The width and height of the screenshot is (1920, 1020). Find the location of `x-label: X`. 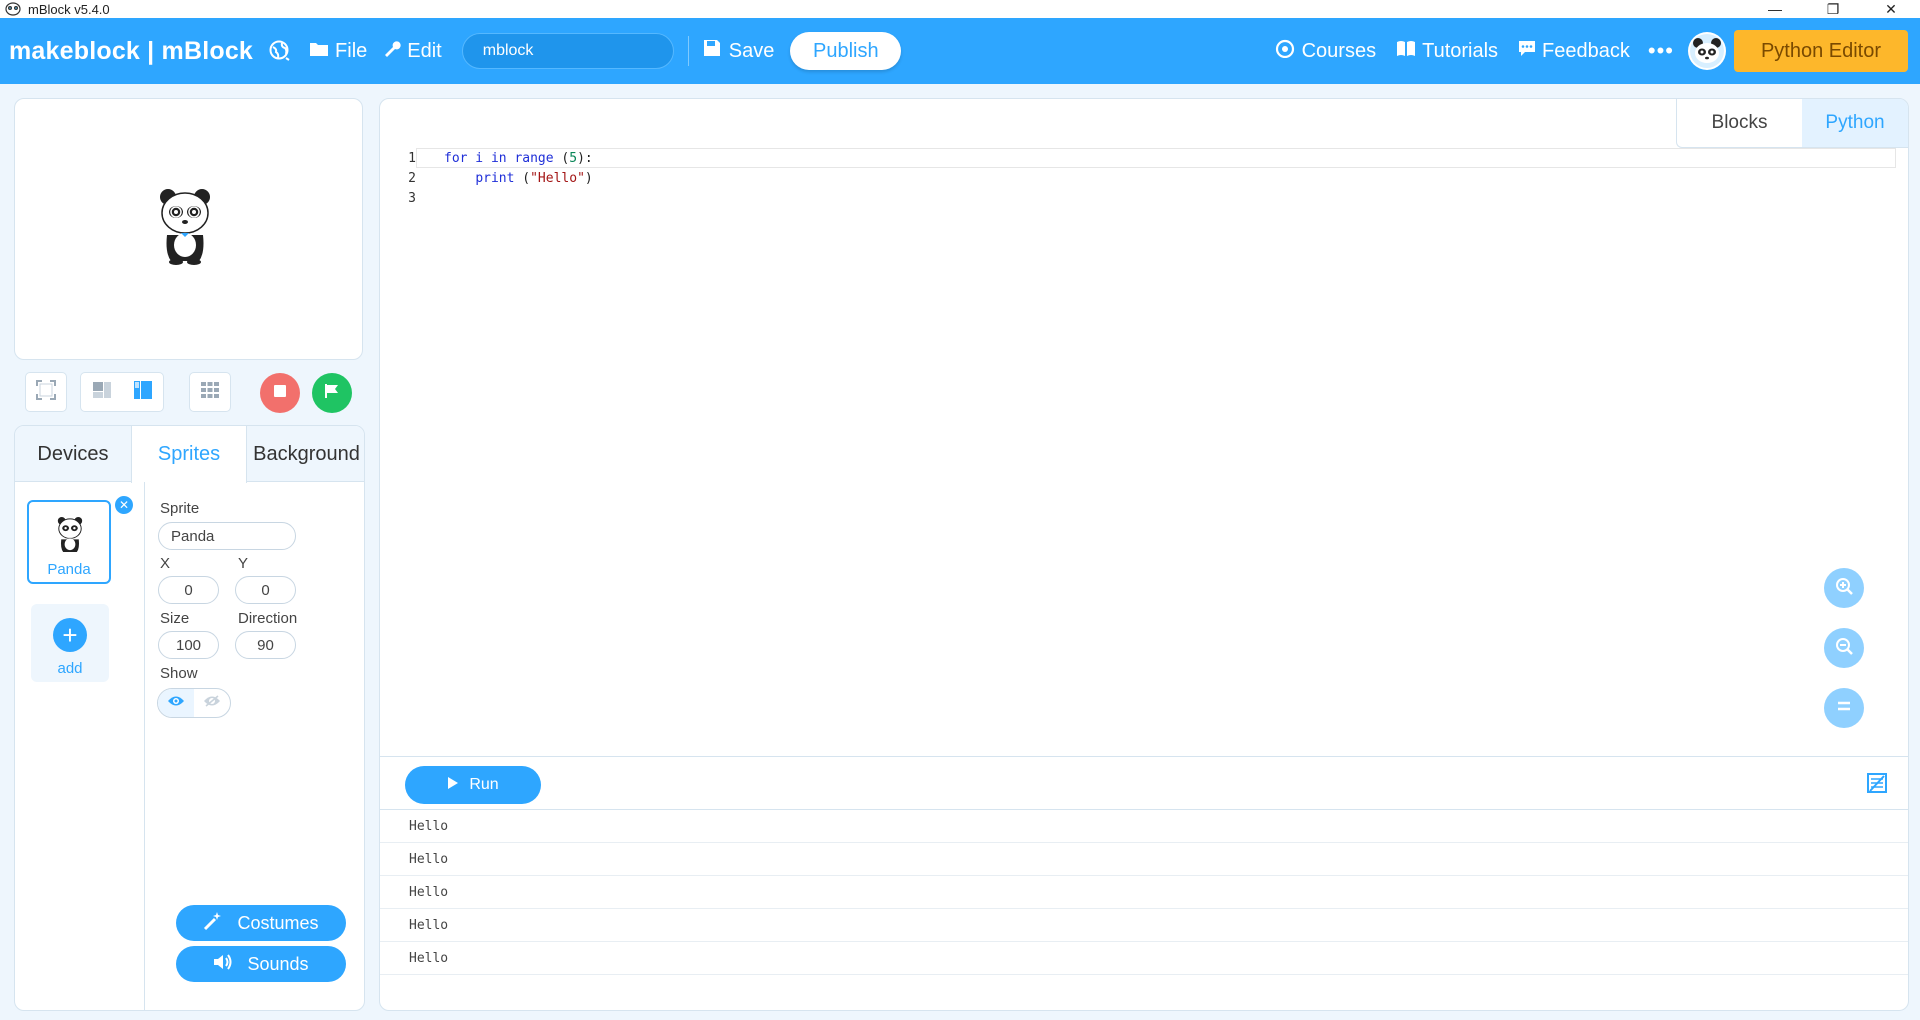

x-label: X is located at coordinates (165, 563).